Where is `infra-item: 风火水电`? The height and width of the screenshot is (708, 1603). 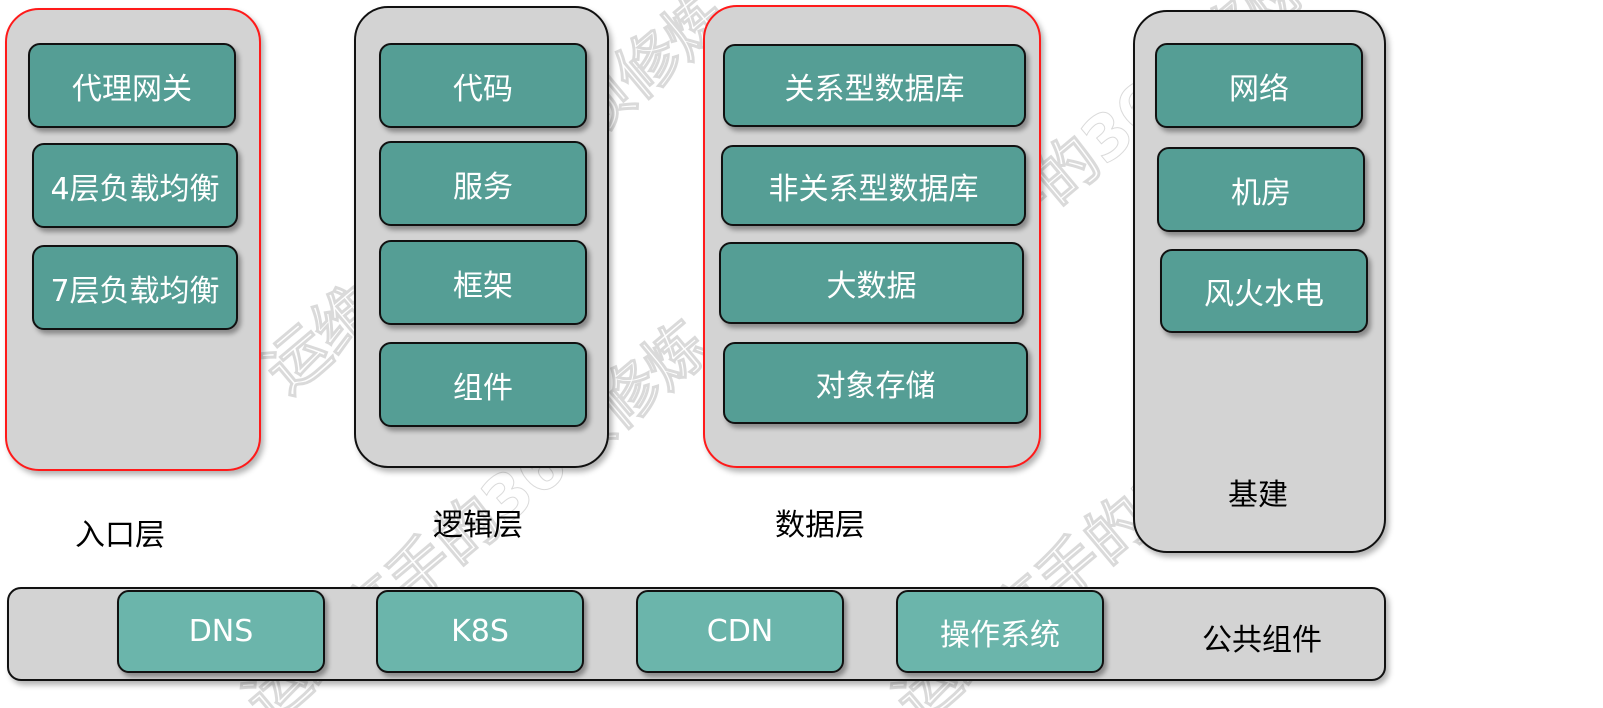 infra-item: 风火水电 is located at coordinates (1264, 291).